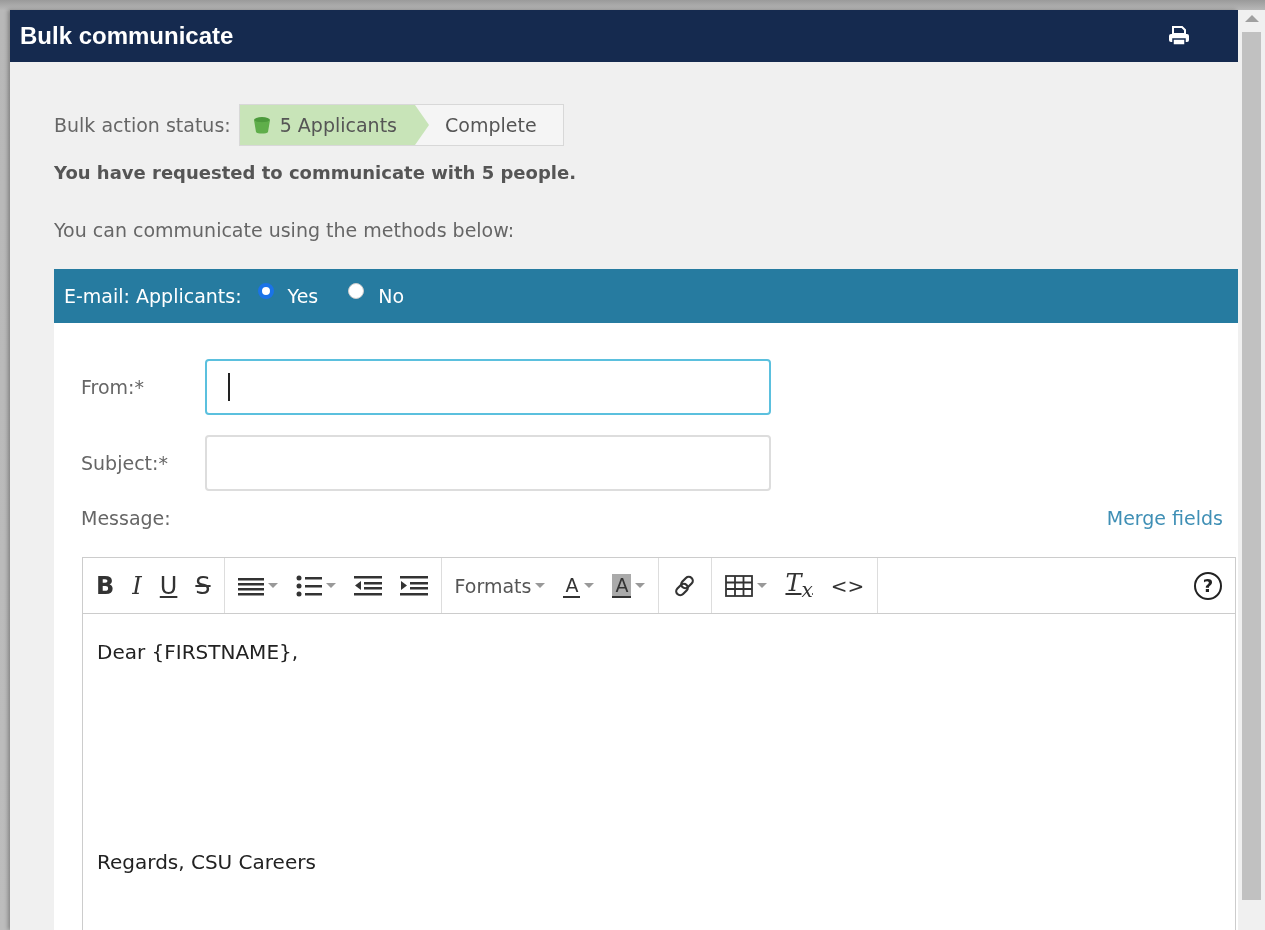  Describe the element at coordinates (198, 652) in the screenshot. I see `message-text: Dear {FIRSTNAME},` at that location.